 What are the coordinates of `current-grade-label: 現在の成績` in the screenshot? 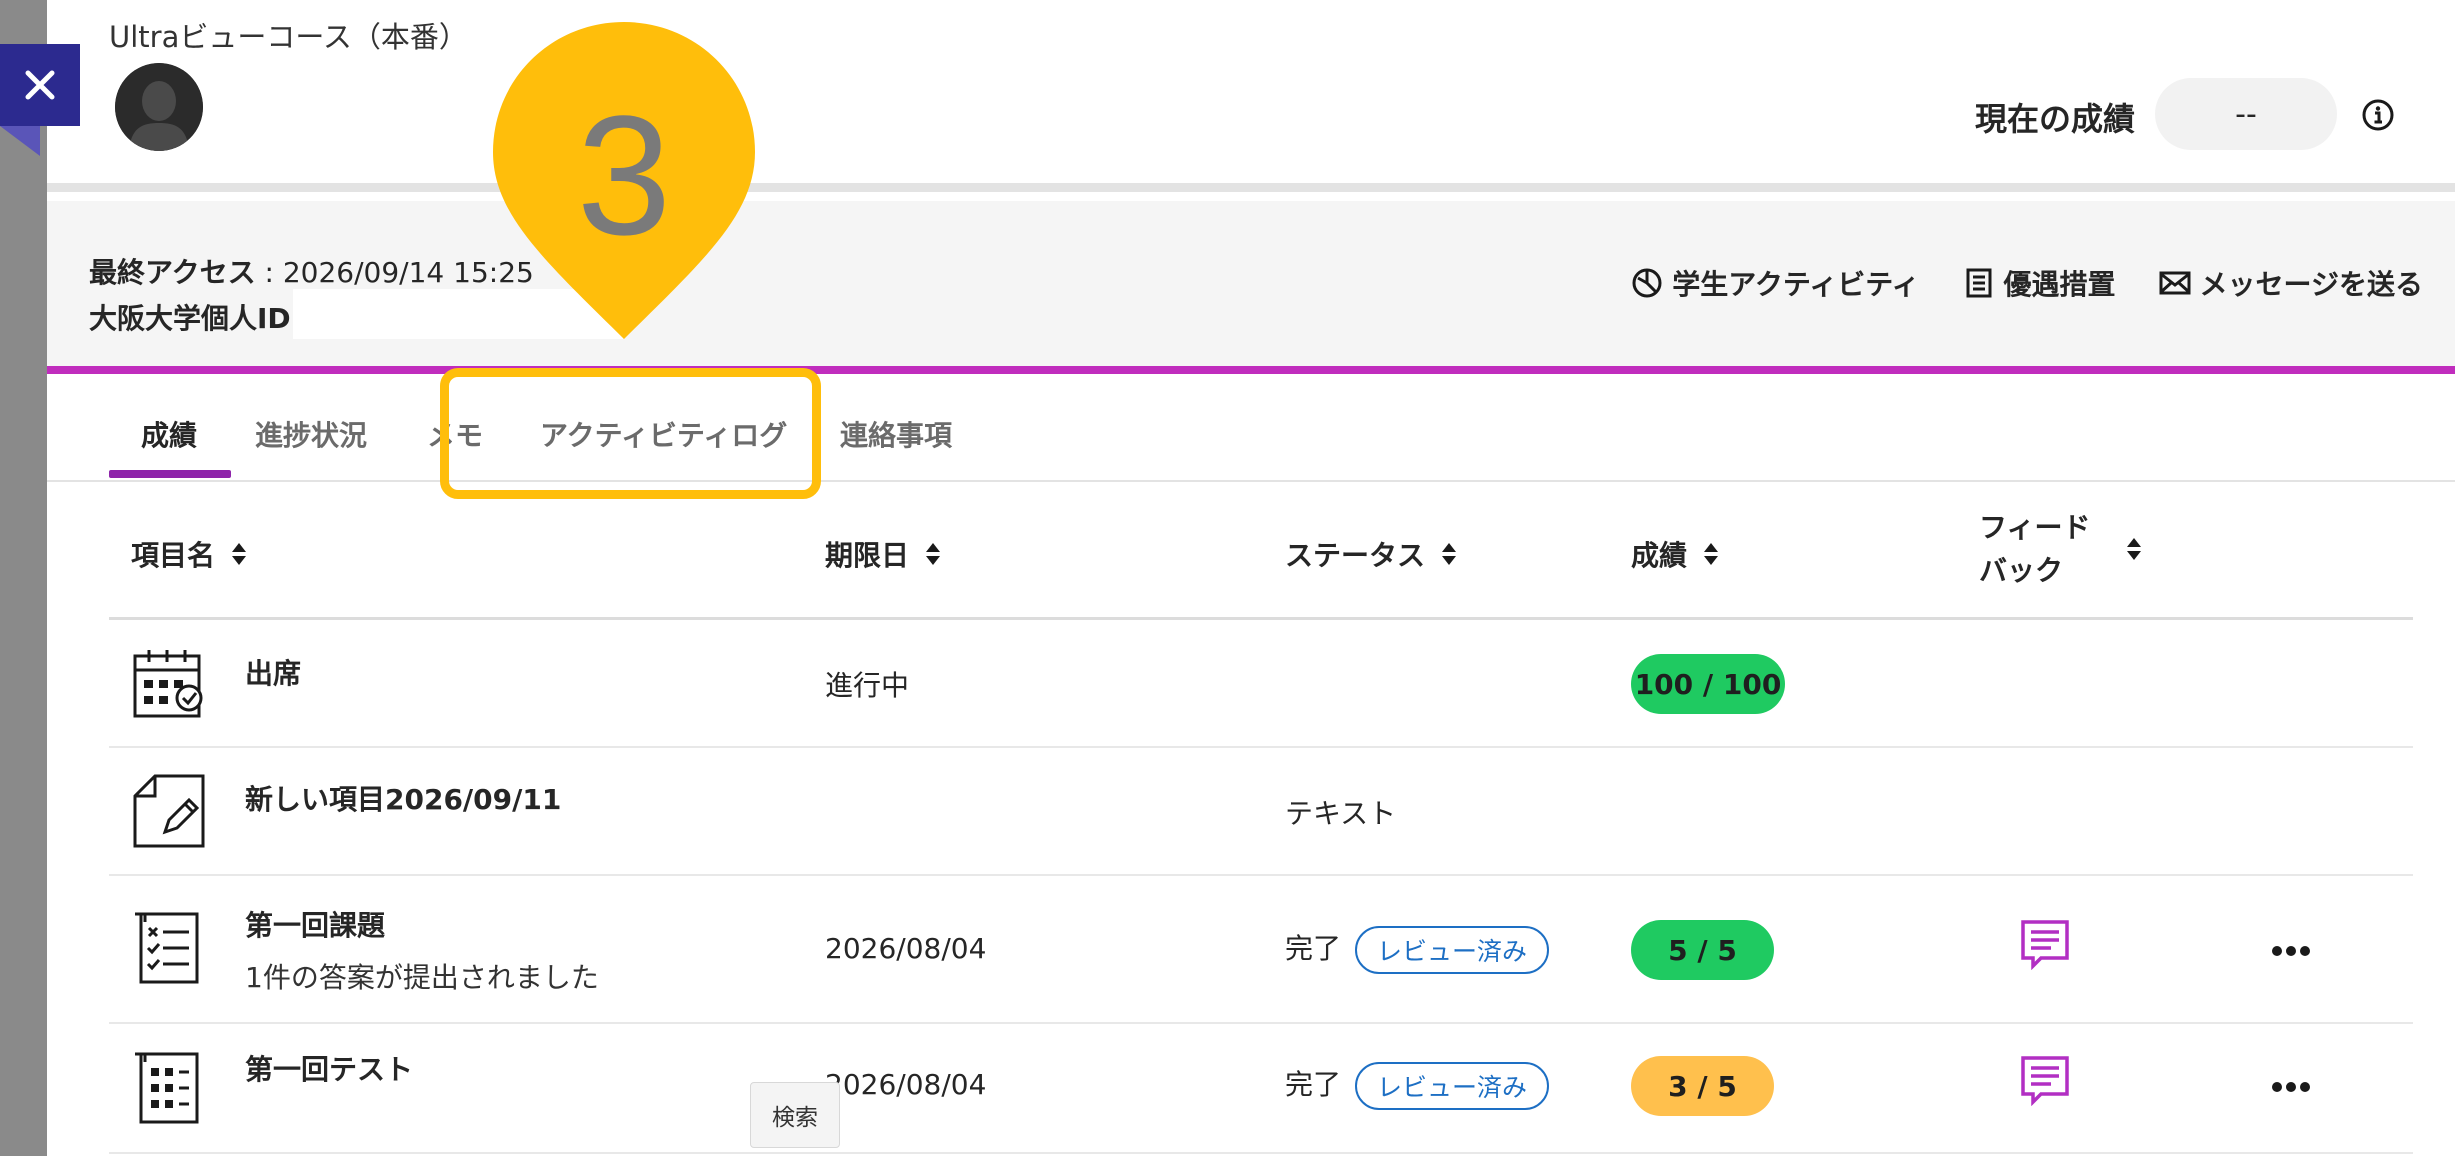 It's located at (2054, 119).